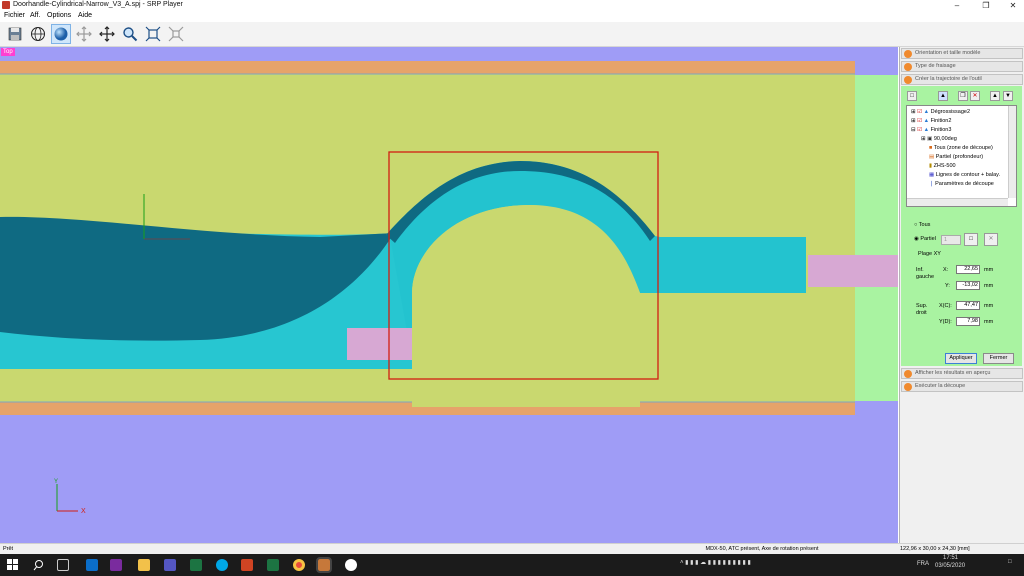 This screenshot has width=1024, height=576. What do you see at coordinates (8, 52) in the screenshot?
I see `view-label: Top` at bounding box center [8, 52].